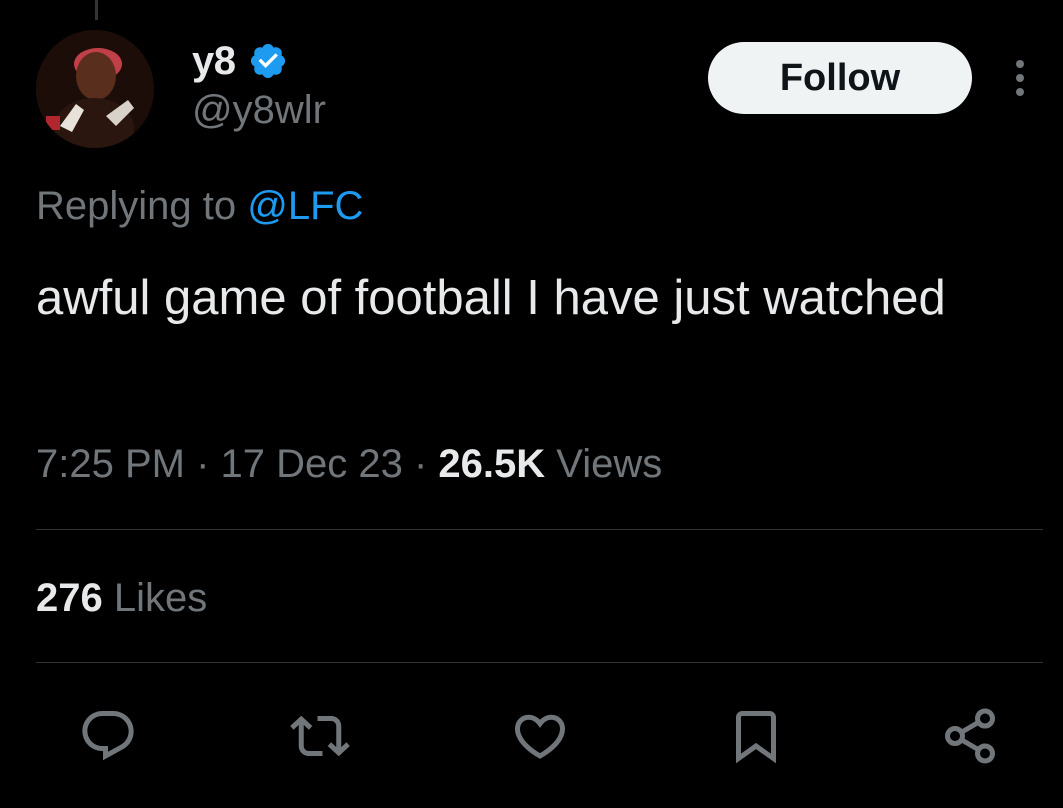 This screenshot has width=1063, height=808. I want to click on bookmark-icon, so click(756, 737).